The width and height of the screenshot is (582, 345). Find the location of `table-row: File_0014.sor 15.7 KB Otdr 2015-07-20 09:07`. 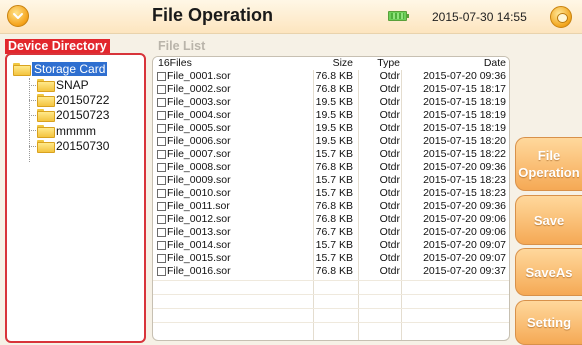

table-row: File_0014.sor 15.7 KB Otdr 2015-07-20 09:07 is located at coordinates (331, 245).